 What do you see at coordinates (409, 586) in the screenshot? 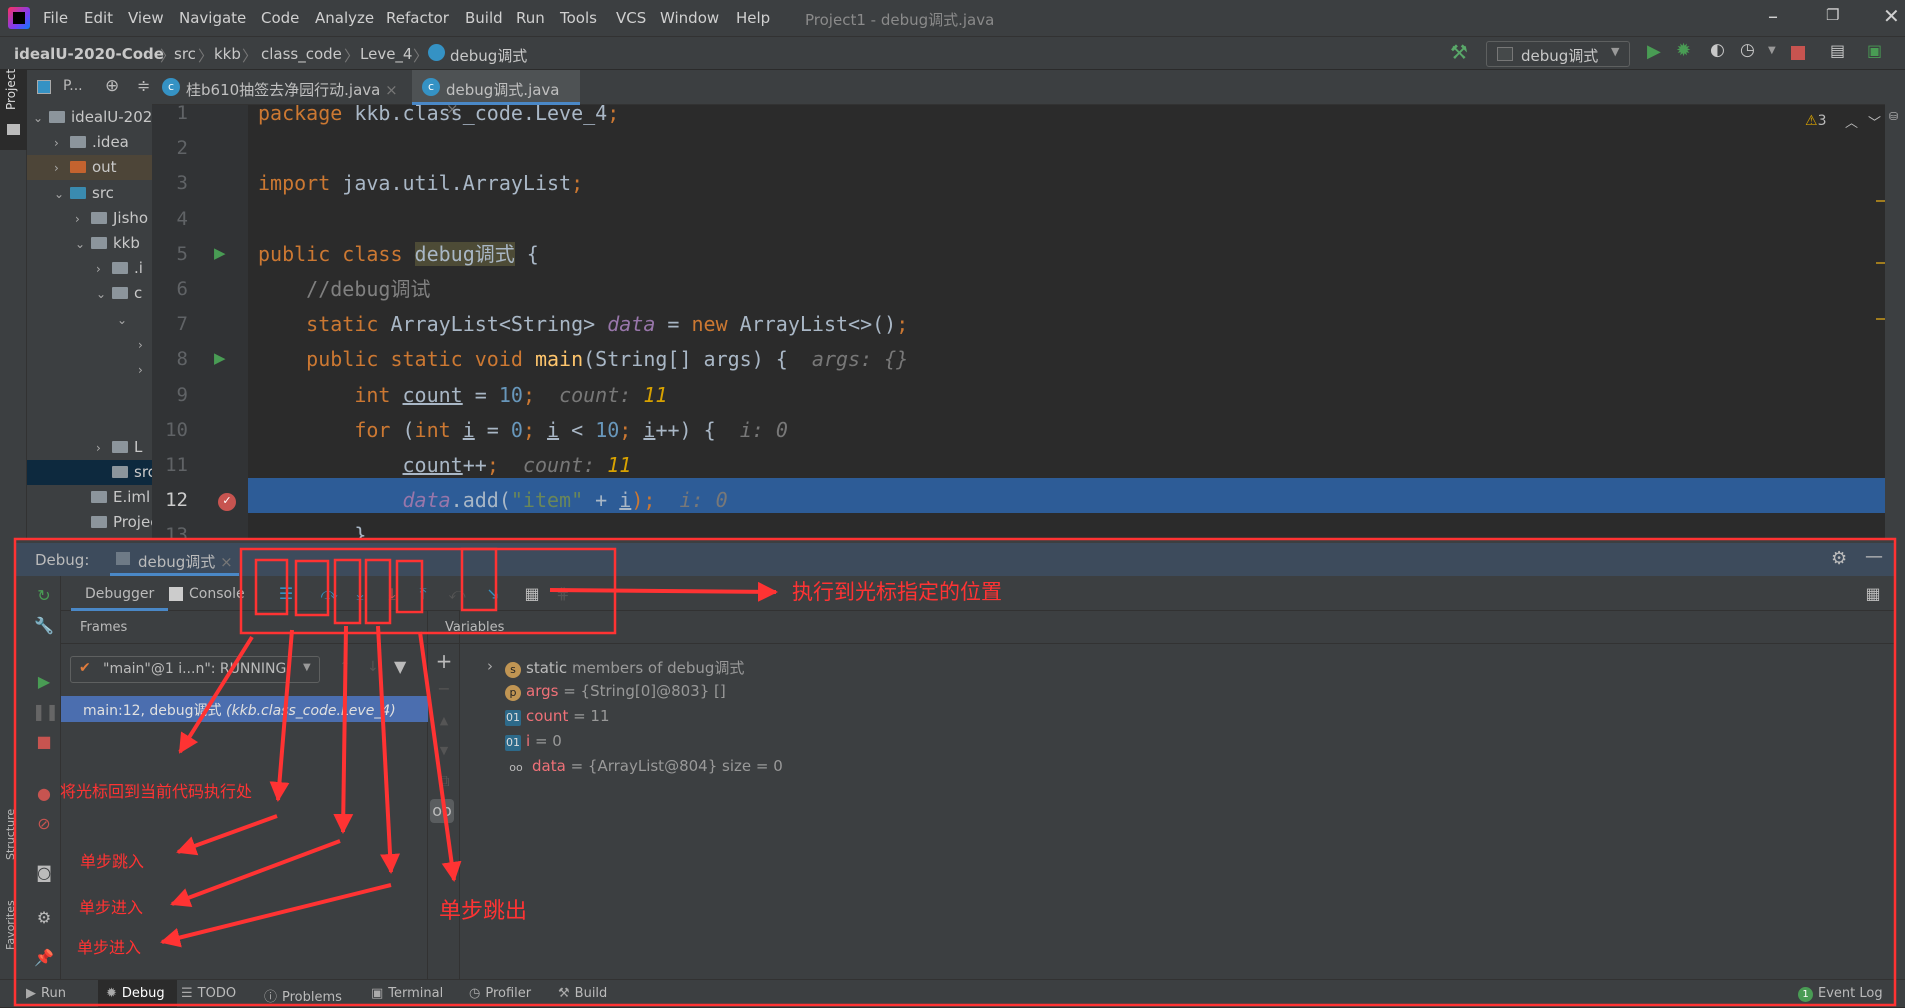
I see `step-out-highlight` at bounding box center [409, 586].